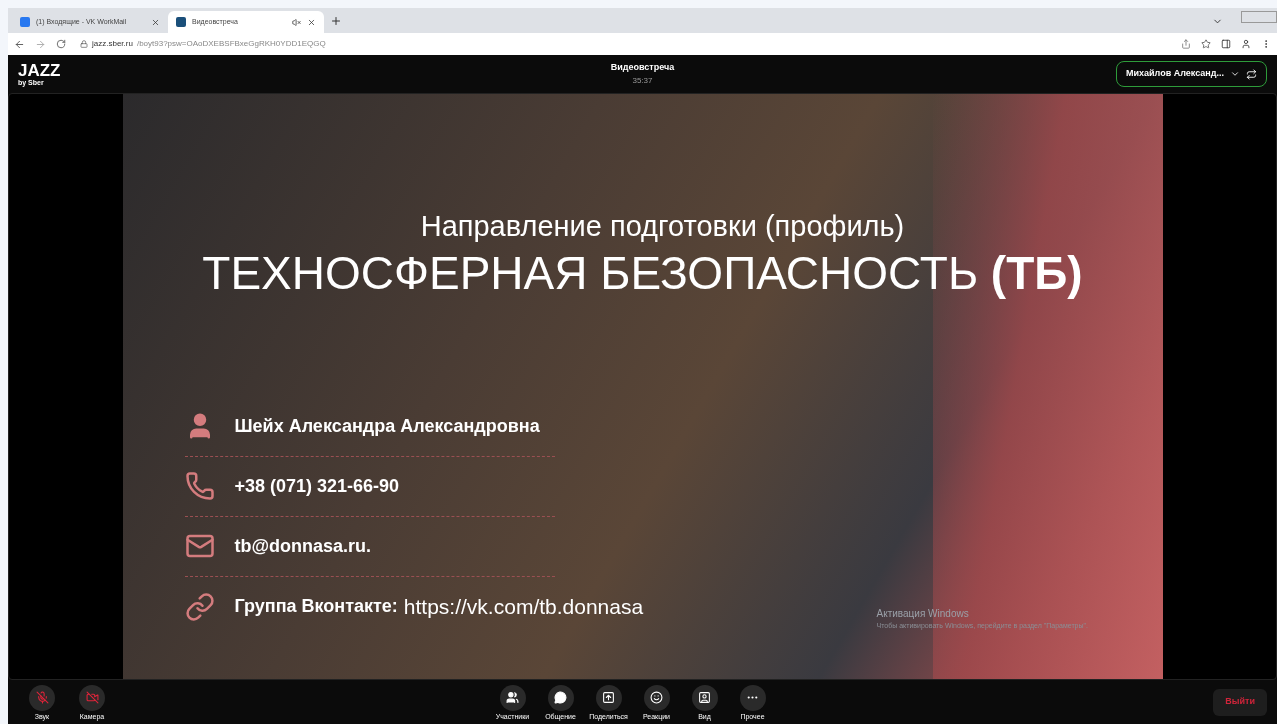 This screenshot has height=724, width=1277. I want to click on contact-text: tb@donnasa.ru., so click(303, 546).